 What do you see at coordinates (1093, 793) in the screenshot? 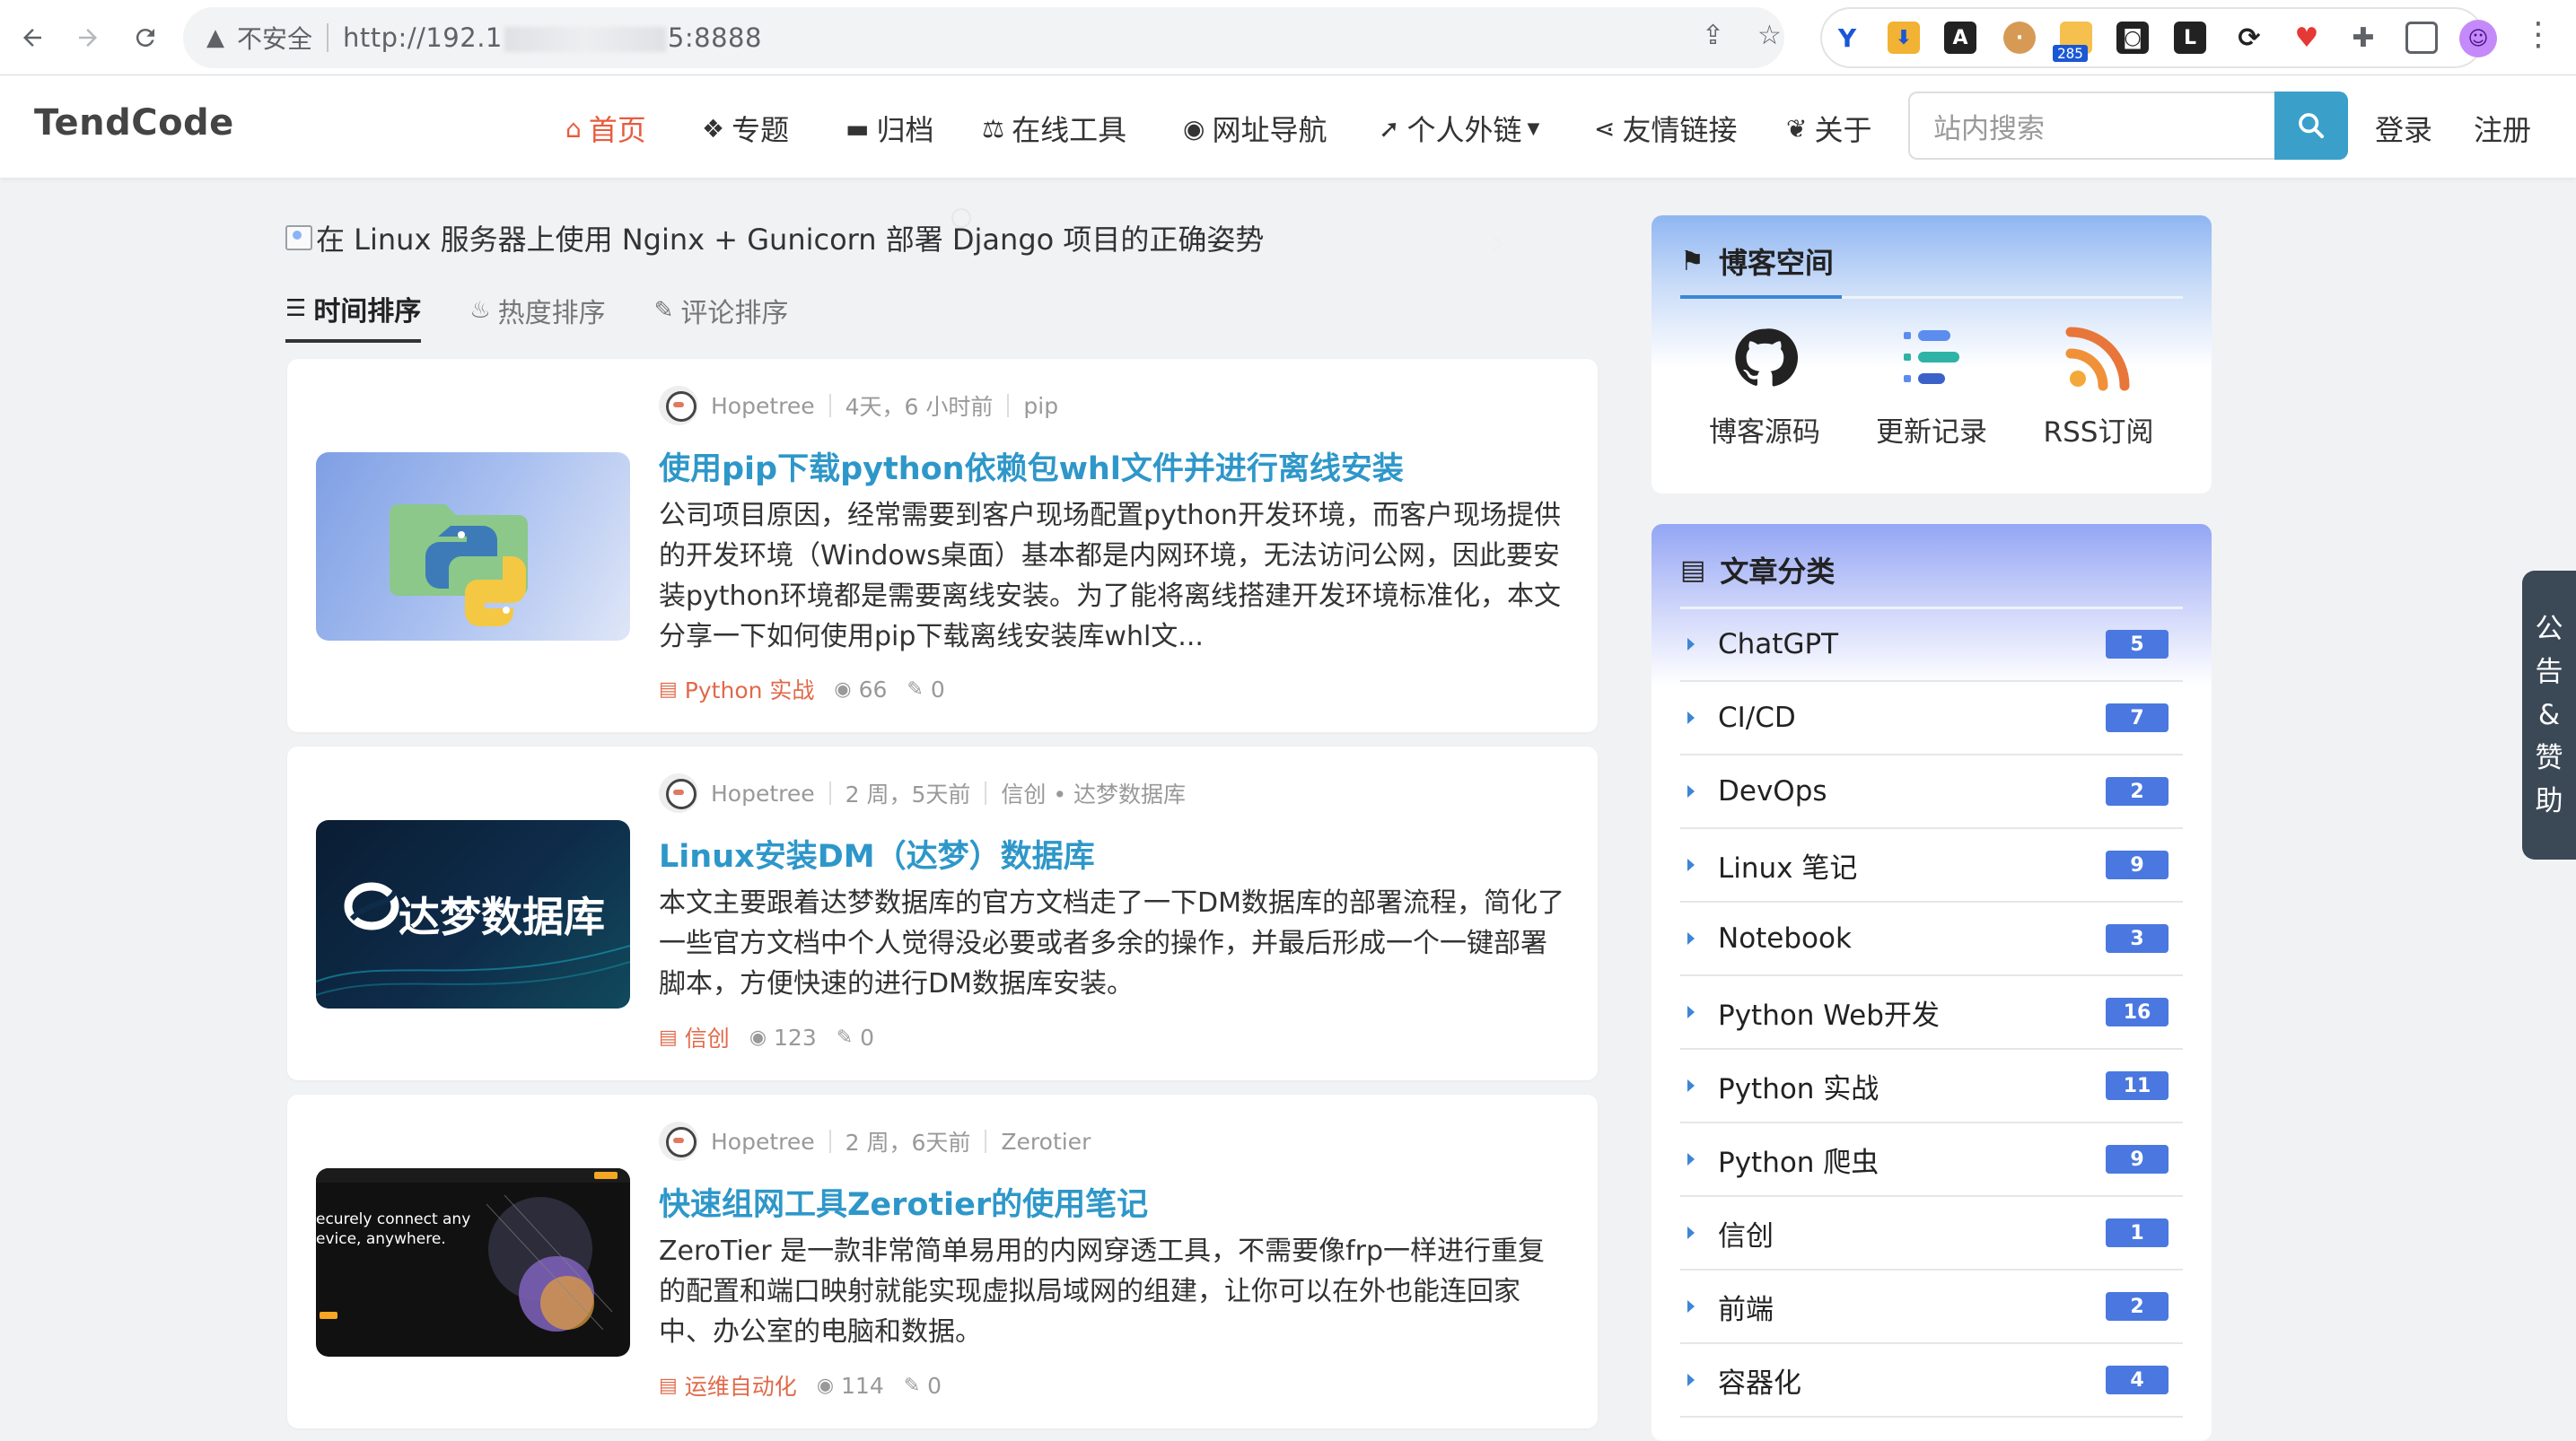
I see `article-tags: 信创 • 达梦数据库` at bounding box center [1093, 793].